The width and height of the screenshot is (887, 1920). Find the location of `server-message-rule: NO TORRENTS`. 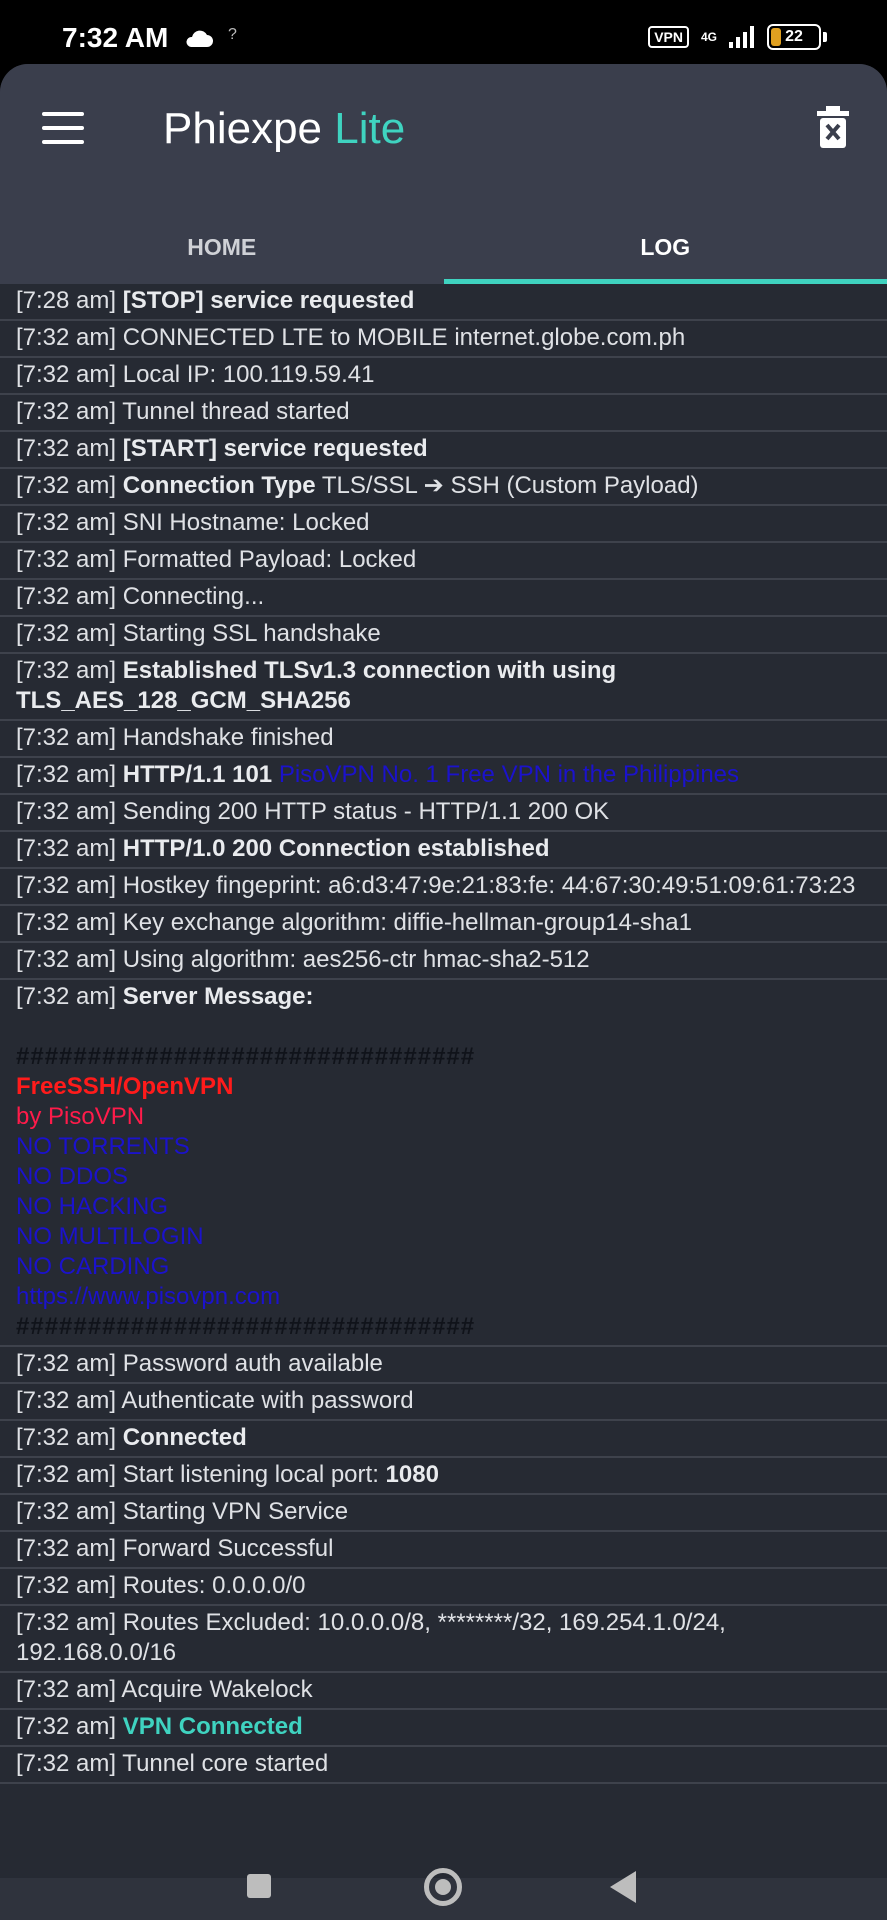

server-message-rule: NO TORRENTS is located at coordinates (103, 1146).